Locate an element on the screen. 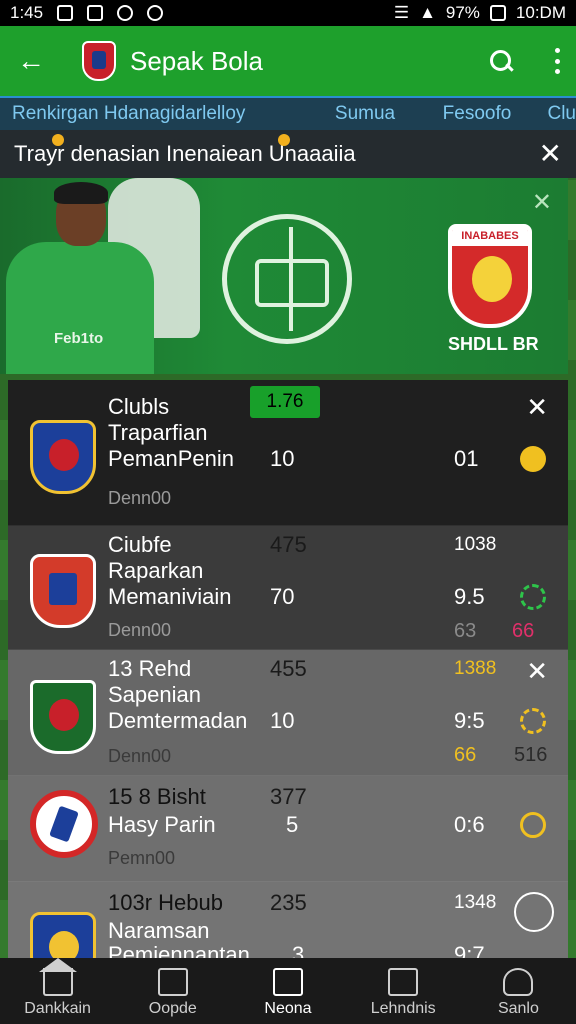  value-top-left: 455 is located at coordinates (288, 668).